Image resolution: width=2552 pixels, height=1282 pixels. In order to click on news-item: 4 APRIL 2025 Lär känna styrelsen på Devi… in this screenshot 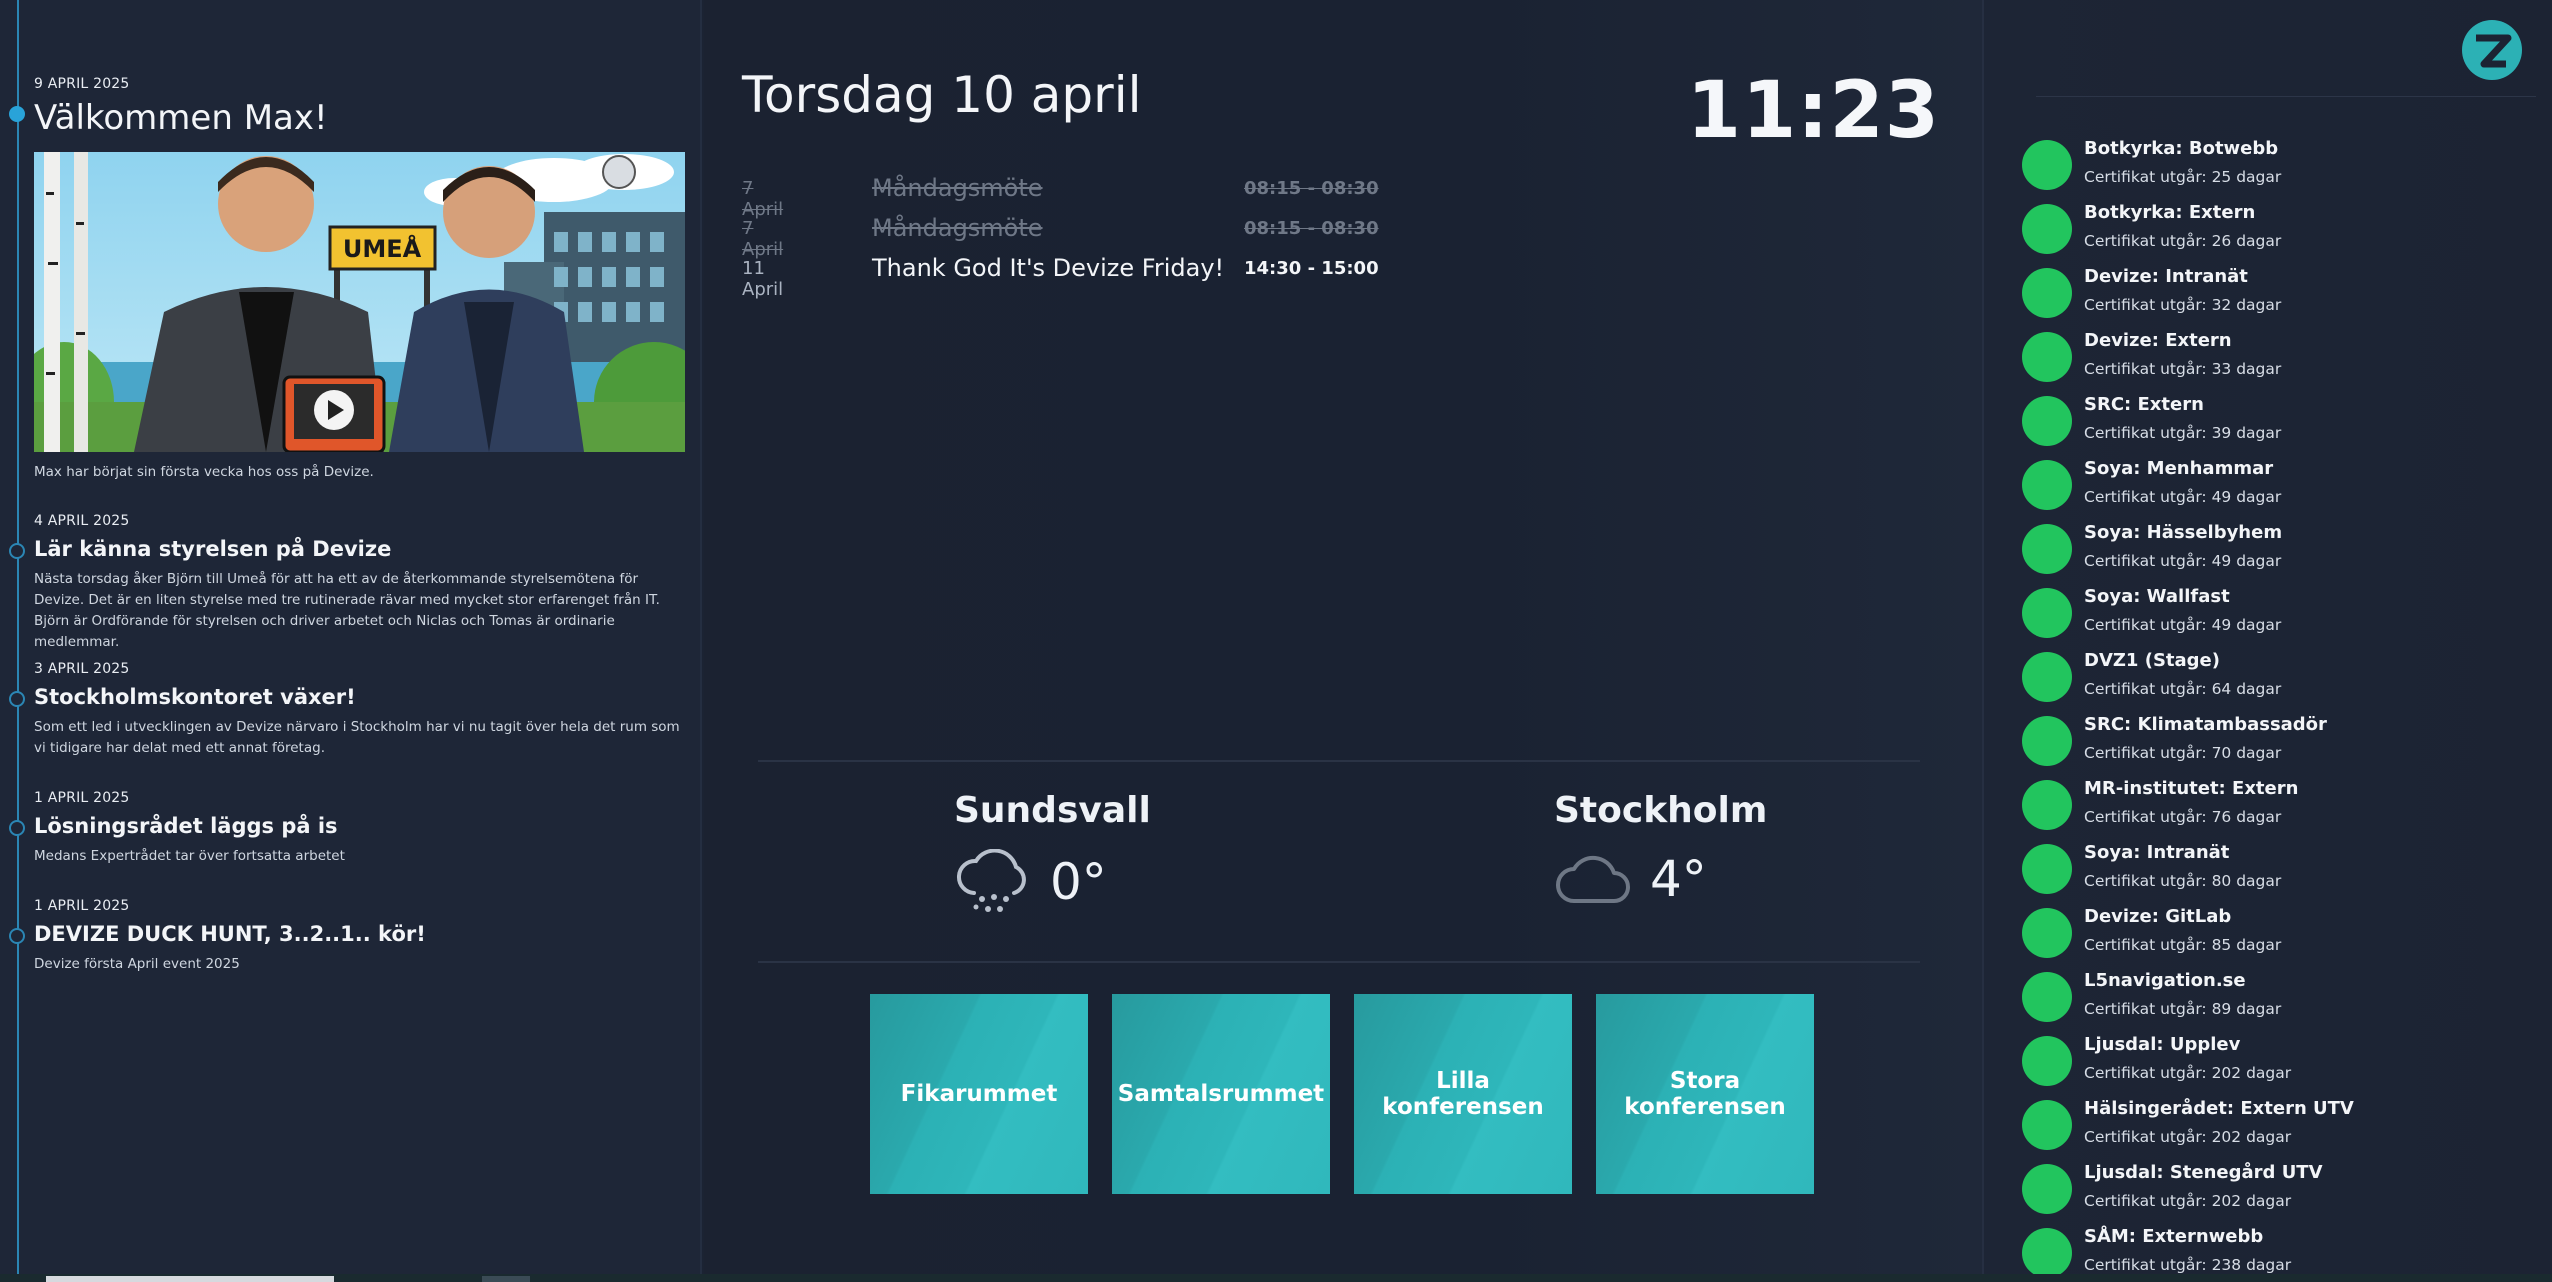, I will do `click(347, 583)`.